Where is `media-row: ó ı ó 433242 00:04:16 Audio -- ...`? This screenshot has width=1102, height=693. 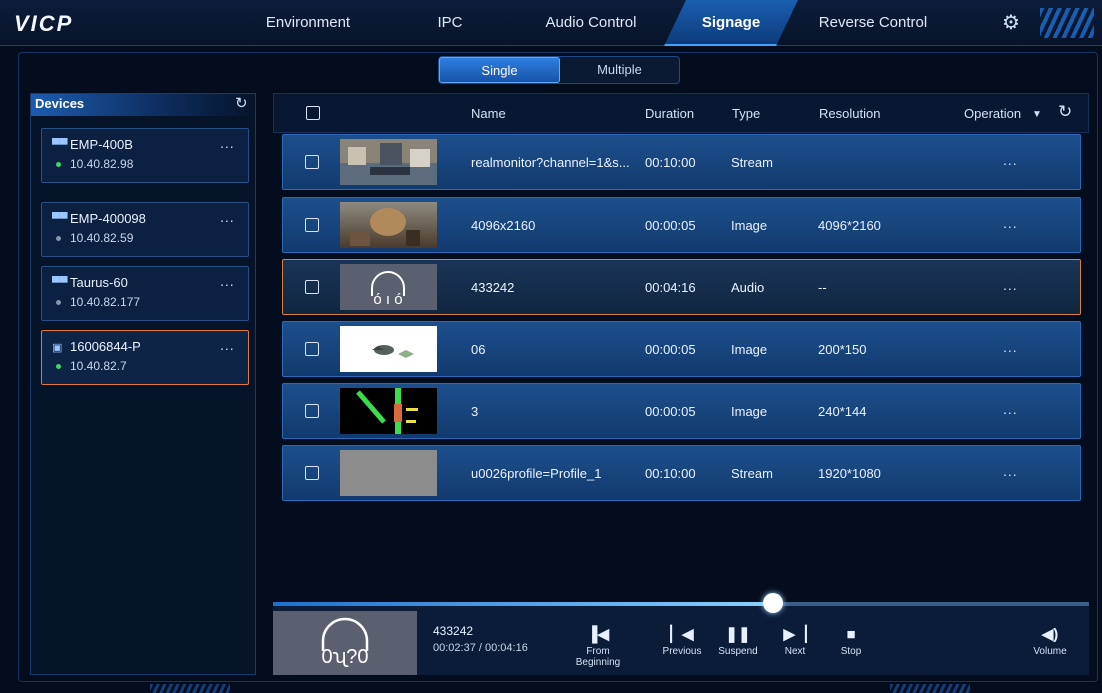 media-row: ó ı ó 433242 00:04:16 Audio -- ... is located at coordinates (681, 287).